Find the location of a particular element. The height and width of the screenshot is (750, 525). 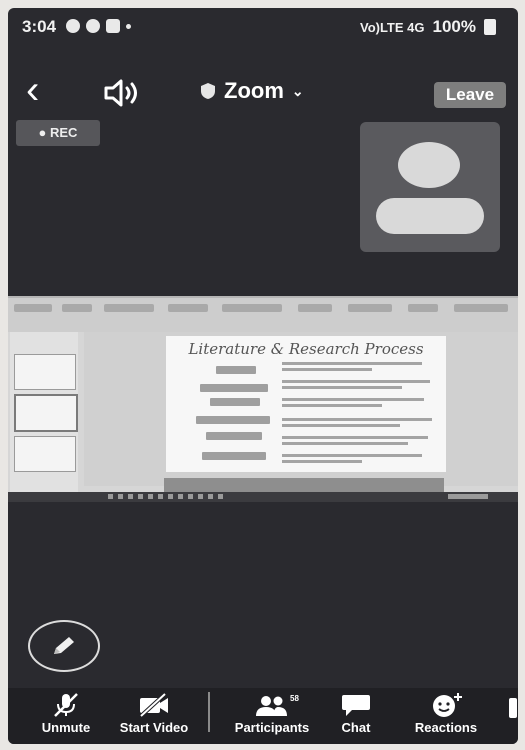

start-video-button: Start Video is located at coordinates (154, 713).